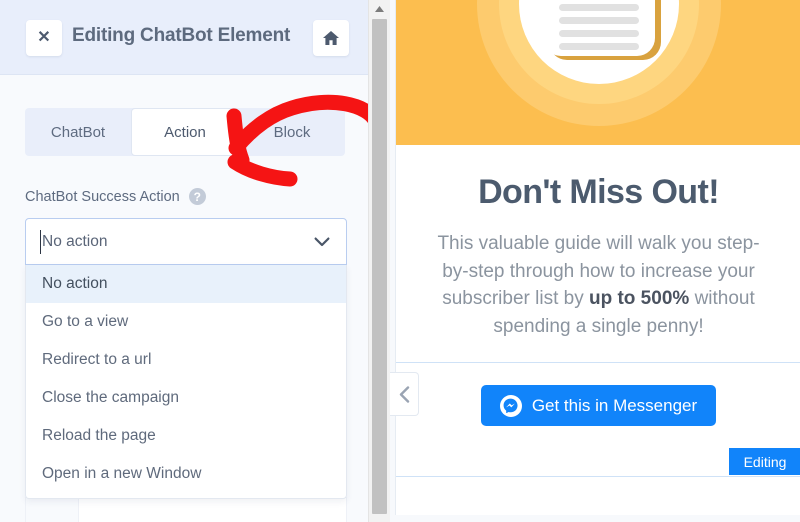 Image resolution: width=800 pixels, height=522 pixels. Describe the element at coordinates (122, 473) in the screenshot. I see `dropdown-option-label: Open in a new Window` at that location.